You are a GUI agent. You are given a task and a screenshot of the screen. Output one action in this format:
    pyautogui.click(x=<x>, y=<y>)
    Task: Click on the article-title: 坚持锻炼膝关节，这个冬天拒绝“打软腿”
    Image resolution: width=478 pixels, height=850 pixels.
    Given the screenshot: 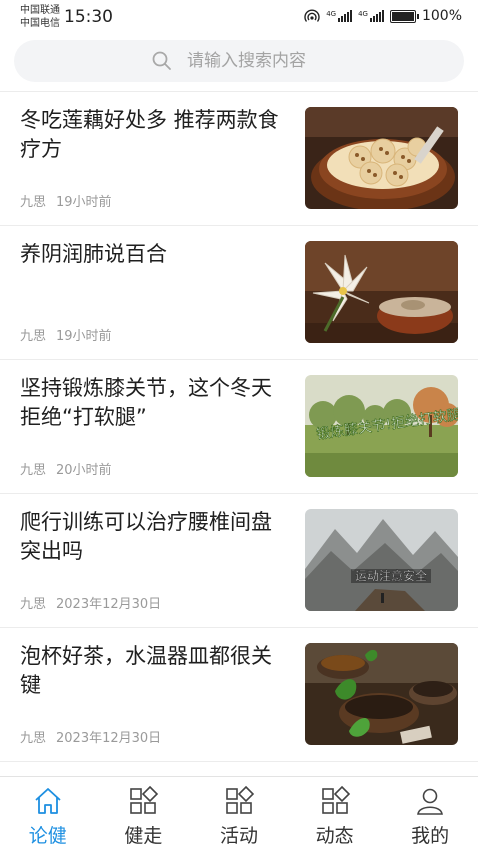 What is the action you would take?
    pyautogui.click(x=146, y=402)
    